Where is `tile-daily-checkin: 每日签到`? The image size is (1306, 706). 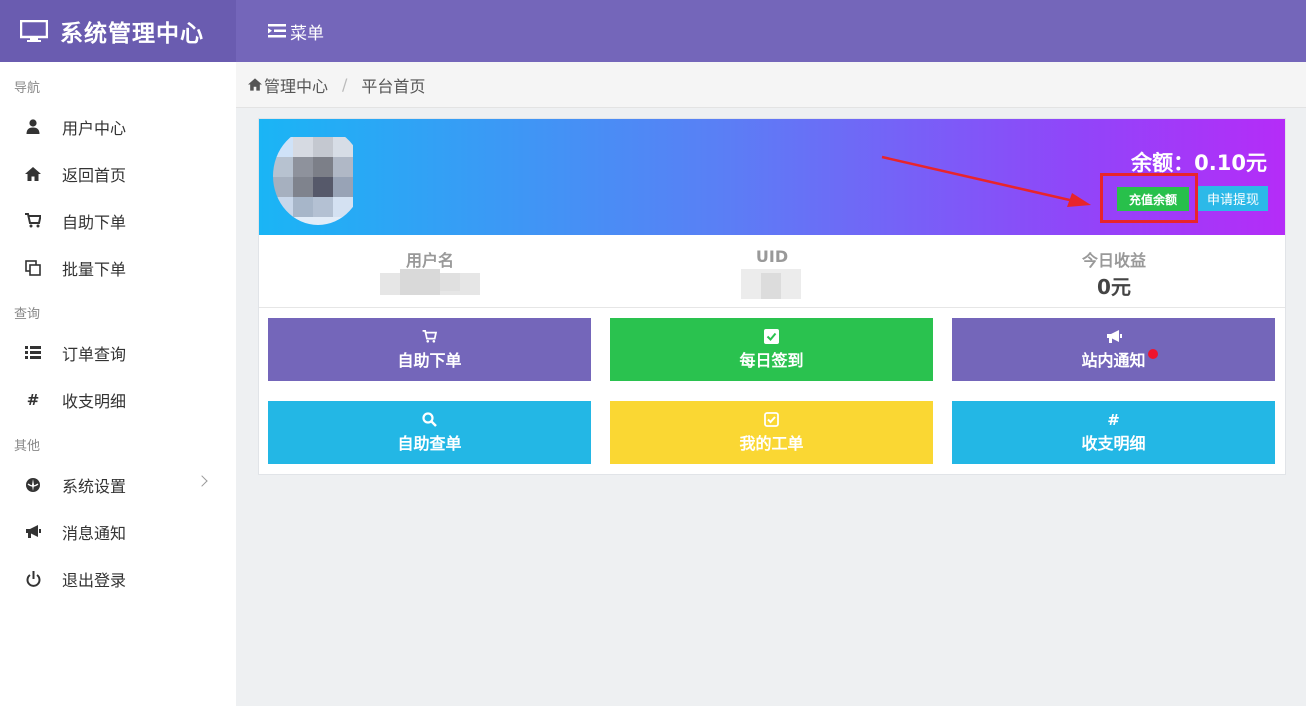 tile-daily-checkin: 每日签到 is located at coordinates (771, 349).